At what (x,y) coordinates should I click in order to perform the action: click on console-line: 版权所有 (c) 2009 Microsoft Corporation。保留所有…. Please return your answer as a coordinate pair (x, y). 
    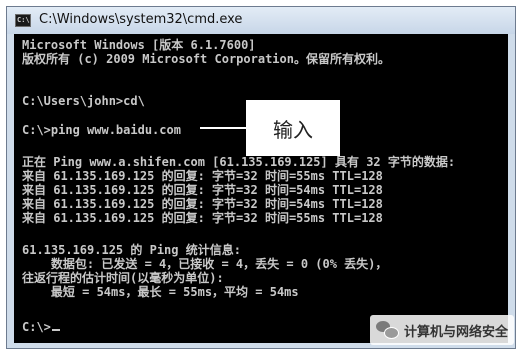
    Looking at the image, I should click on (206, 59).